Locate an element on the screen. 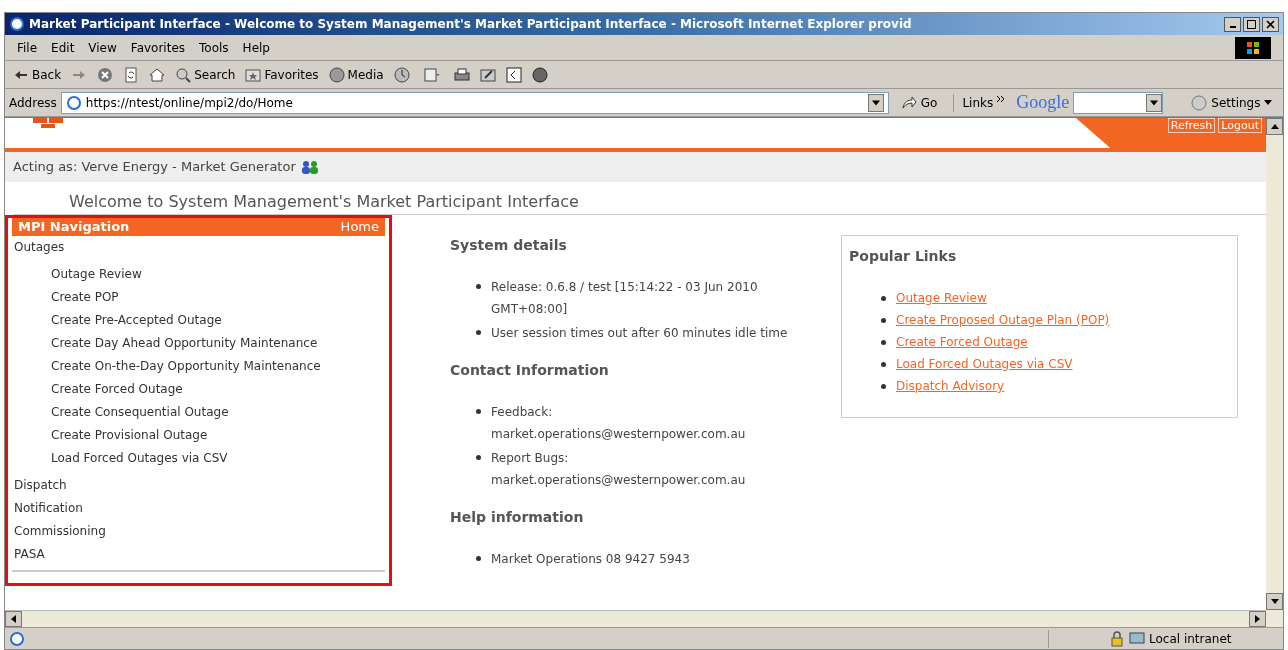 The height and width of the screenshot is (650, 1288). nav-section: Dispatch is located at coordinates (198, 485).